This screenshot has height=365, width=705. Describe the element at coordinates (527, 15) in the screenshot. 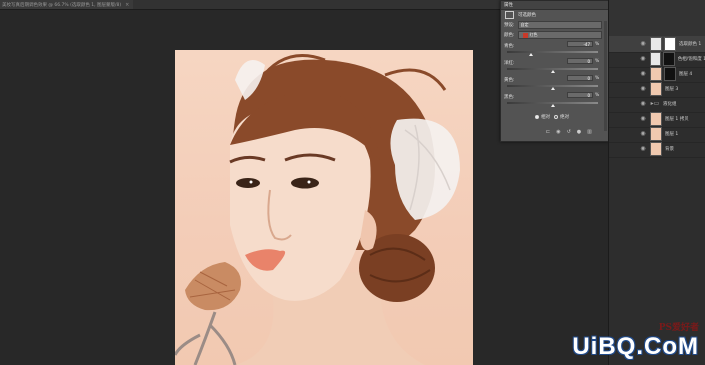

I see `adjustment-name: 可选颜色` at that location.